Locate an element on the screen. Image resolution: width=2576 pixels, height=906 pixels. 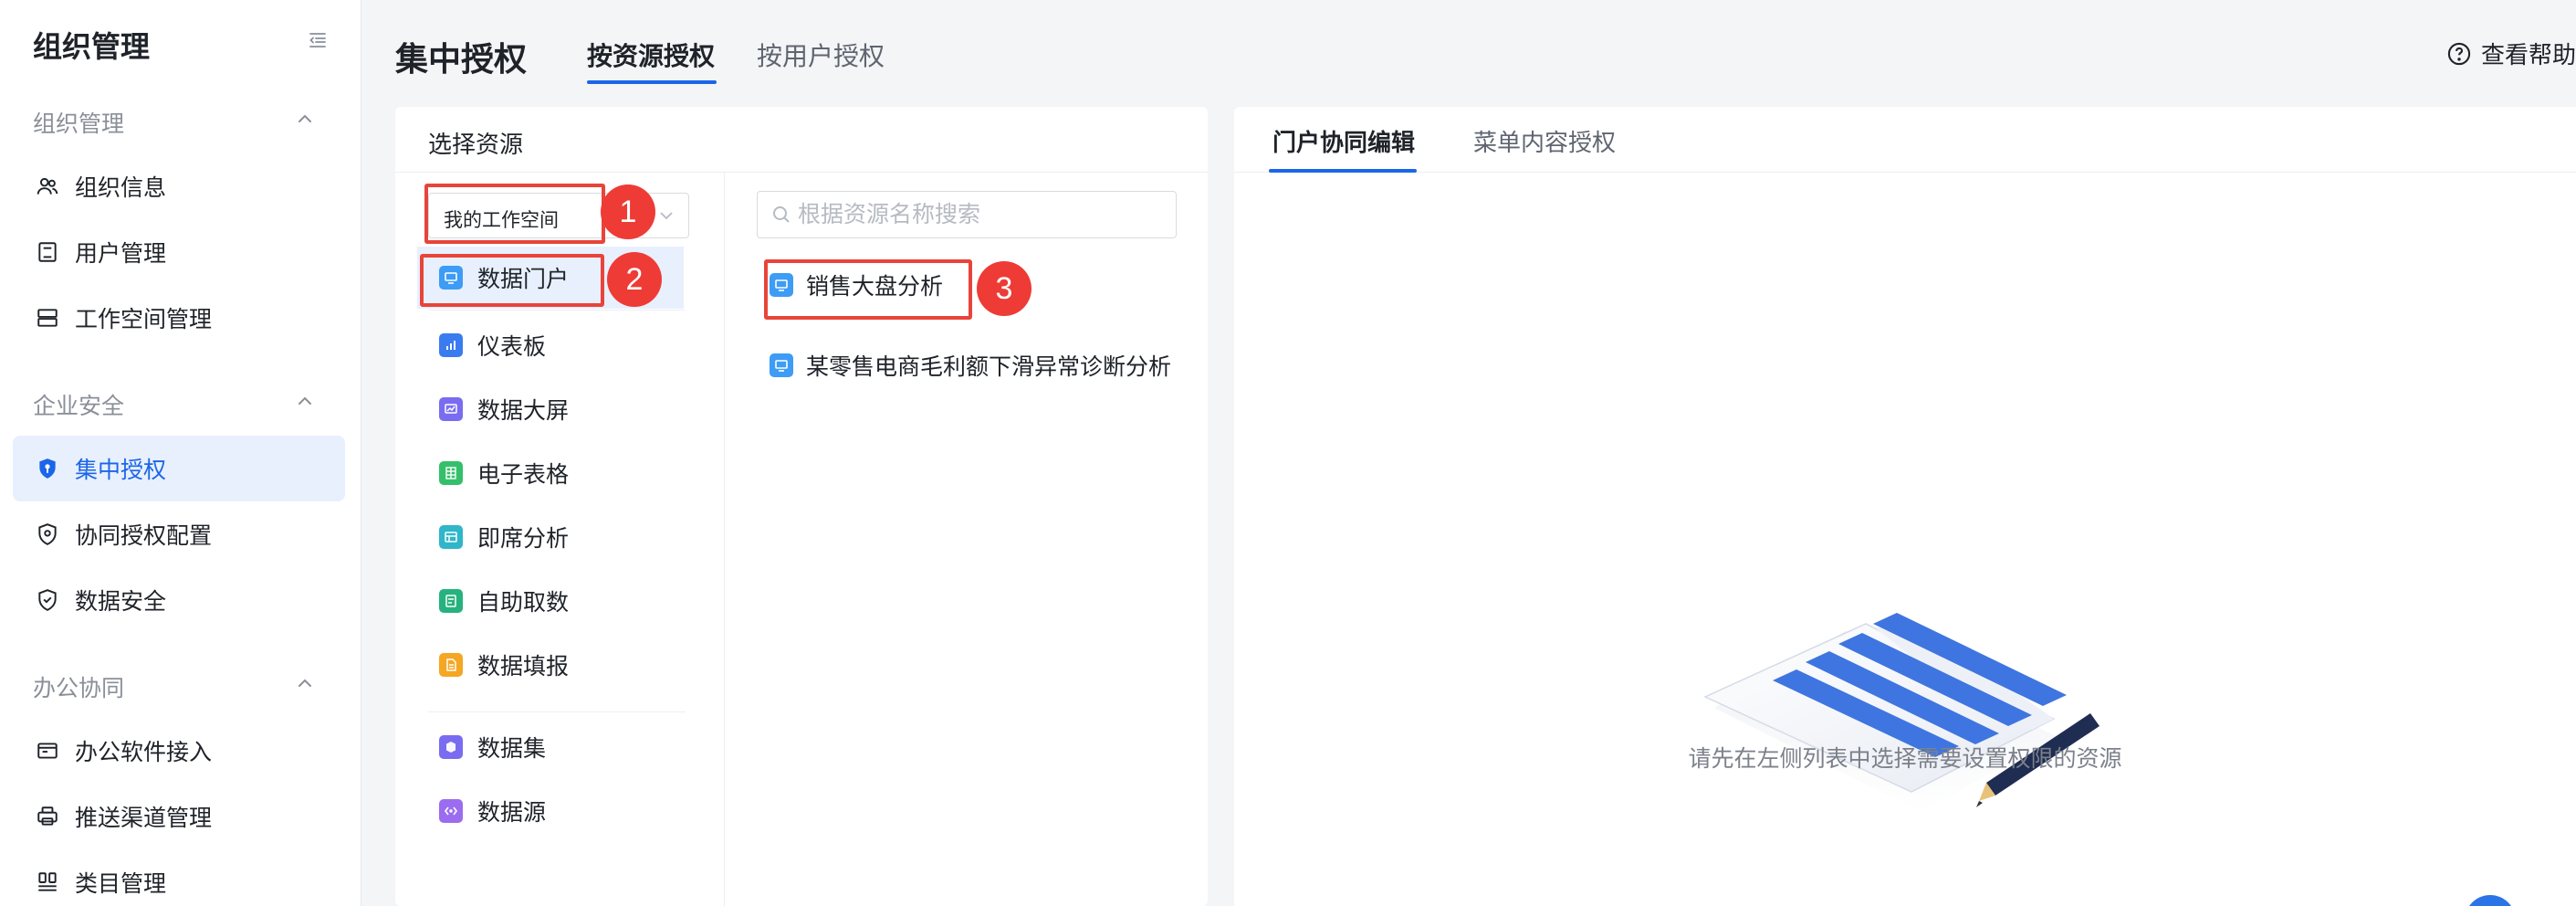
workspace-select-value: 我的工作空间 is located at coordinates (501, 221).